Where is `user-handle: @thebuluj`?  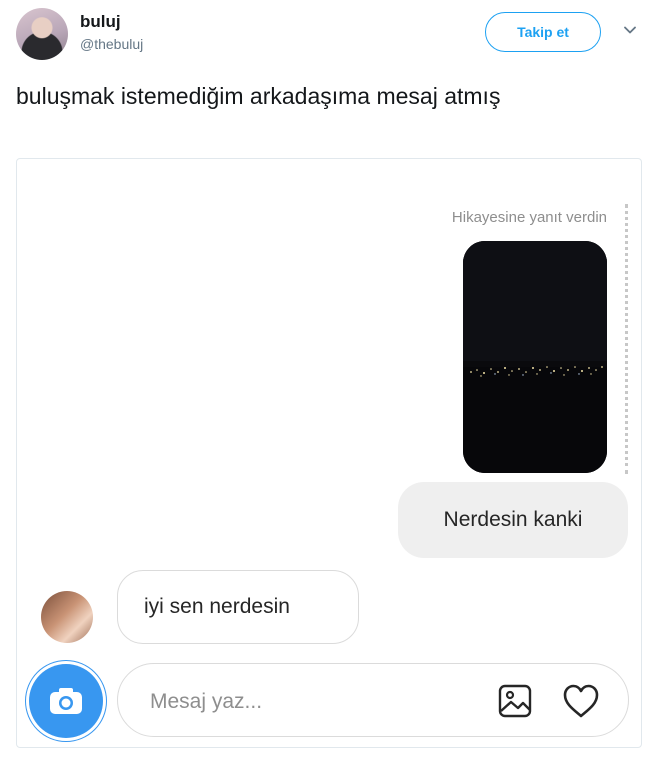
user-handle: @thebuluj is located at coordinates (111, 44).